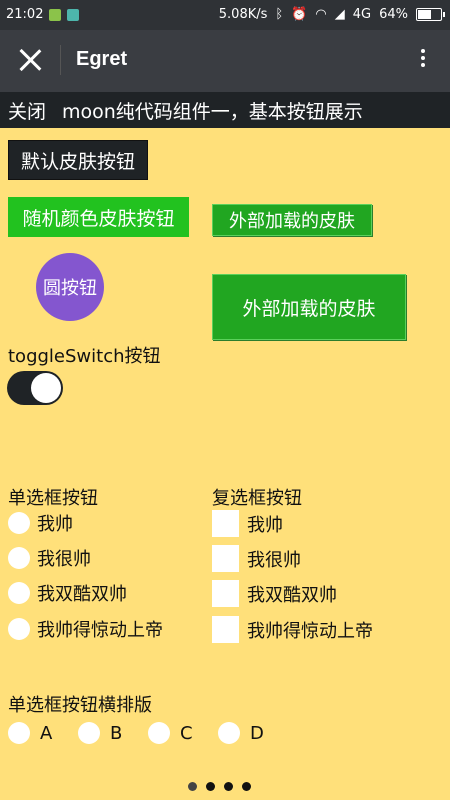  Describe the element at coordinates (27, 110) in the screenshot. I see `header-close-button: 关闭` at that location.